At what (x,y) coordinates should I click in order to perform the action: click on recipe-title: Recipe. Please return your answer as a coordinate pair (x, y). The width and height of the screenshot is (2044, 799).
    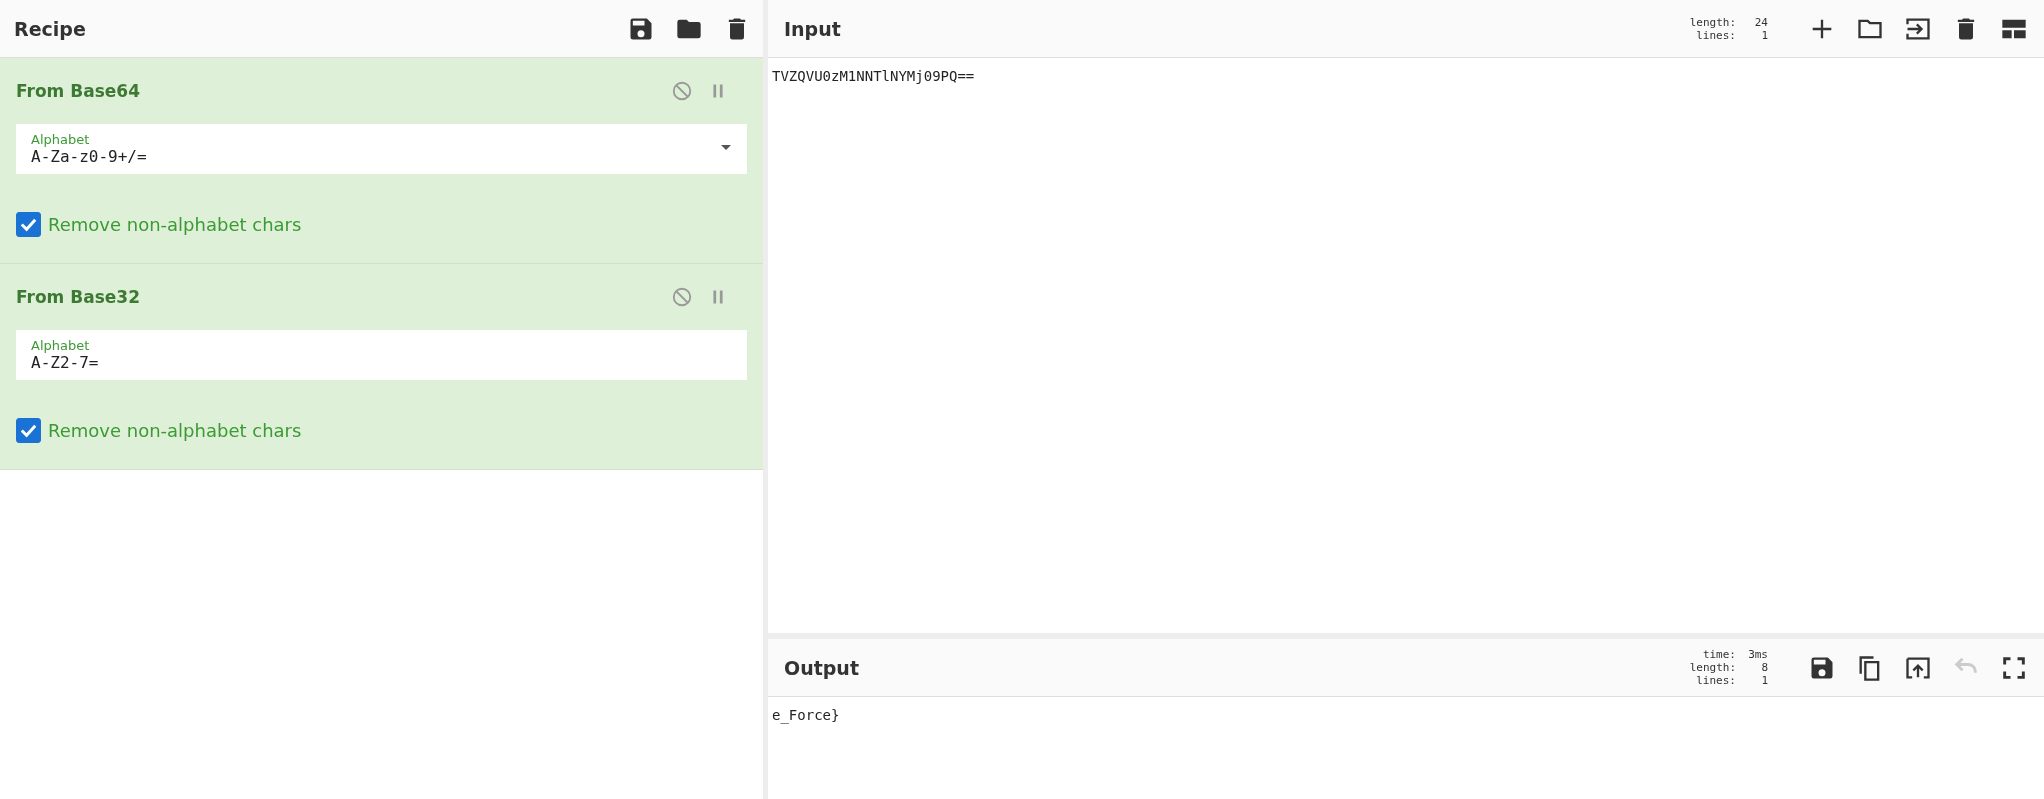
    Looking at the image, I should click on (50, 28).